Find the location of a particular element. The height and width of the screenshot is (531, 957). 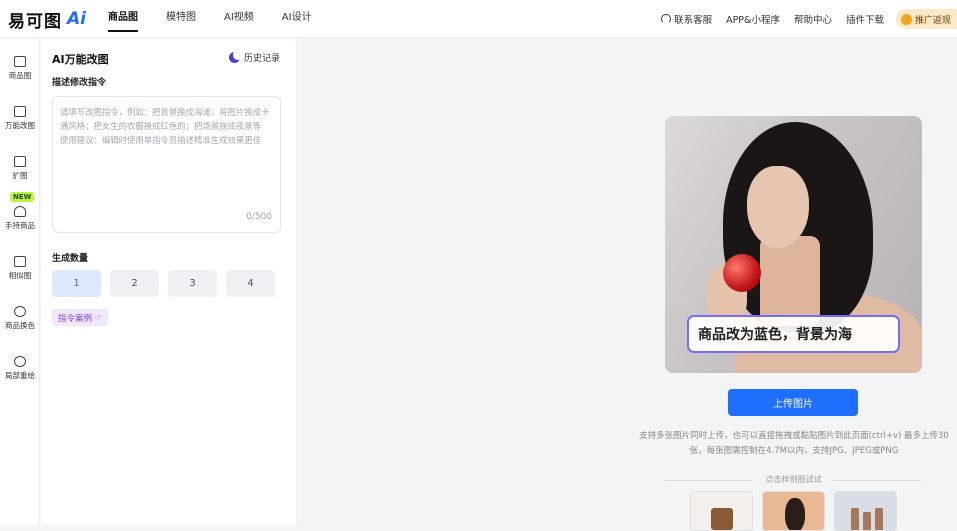

headset-icon is located at coordinates (666, 19).